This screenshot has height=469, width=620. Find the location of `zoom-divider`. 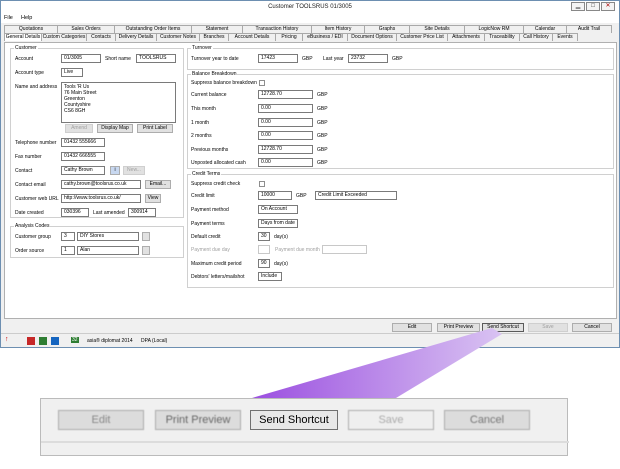

zoom-divider is located at coordinates (305, 442).